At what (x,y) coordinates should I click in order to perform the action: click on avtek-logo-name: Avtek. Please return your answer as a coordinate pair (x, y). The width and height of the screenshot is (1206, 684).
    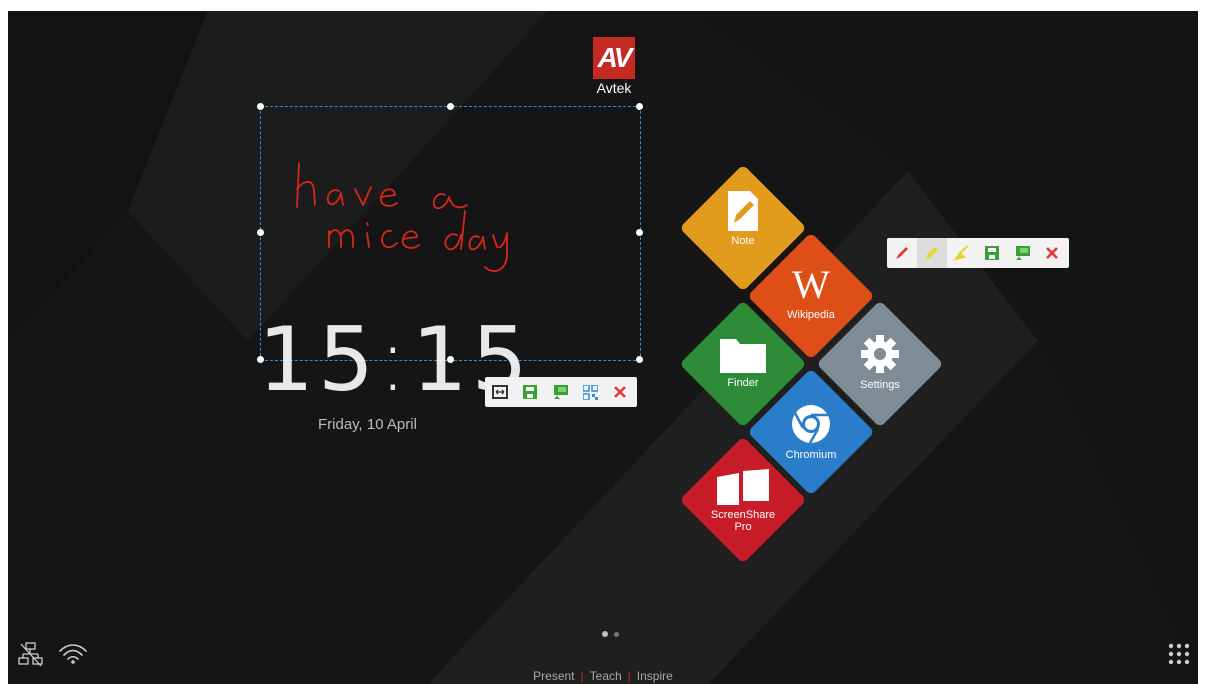
    Looking at the image, I should click on (614, 88).